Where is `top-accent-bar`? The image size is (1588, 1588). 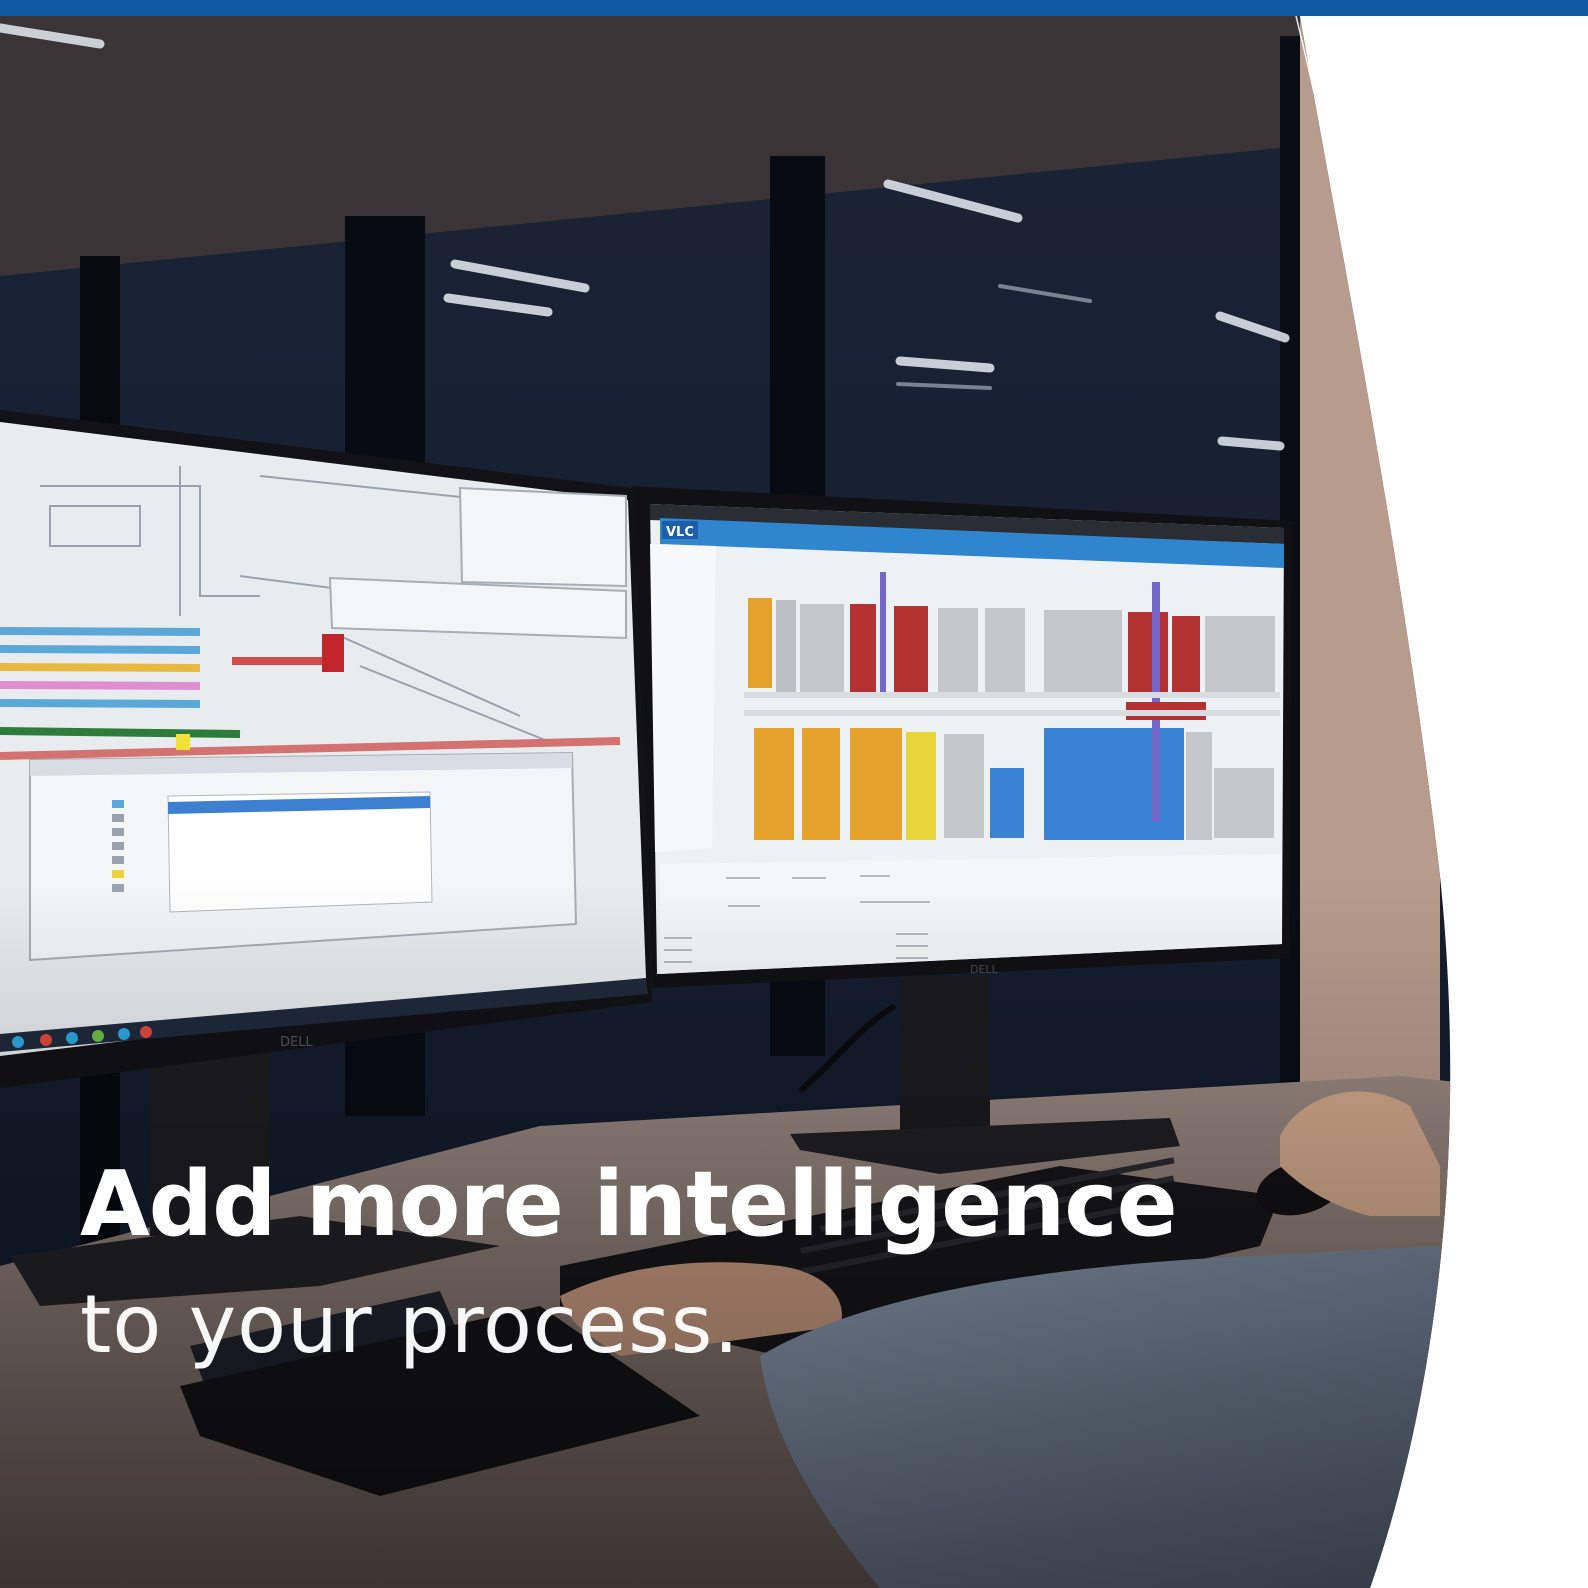 top-accent-bar is located at coordinates (794, 8).